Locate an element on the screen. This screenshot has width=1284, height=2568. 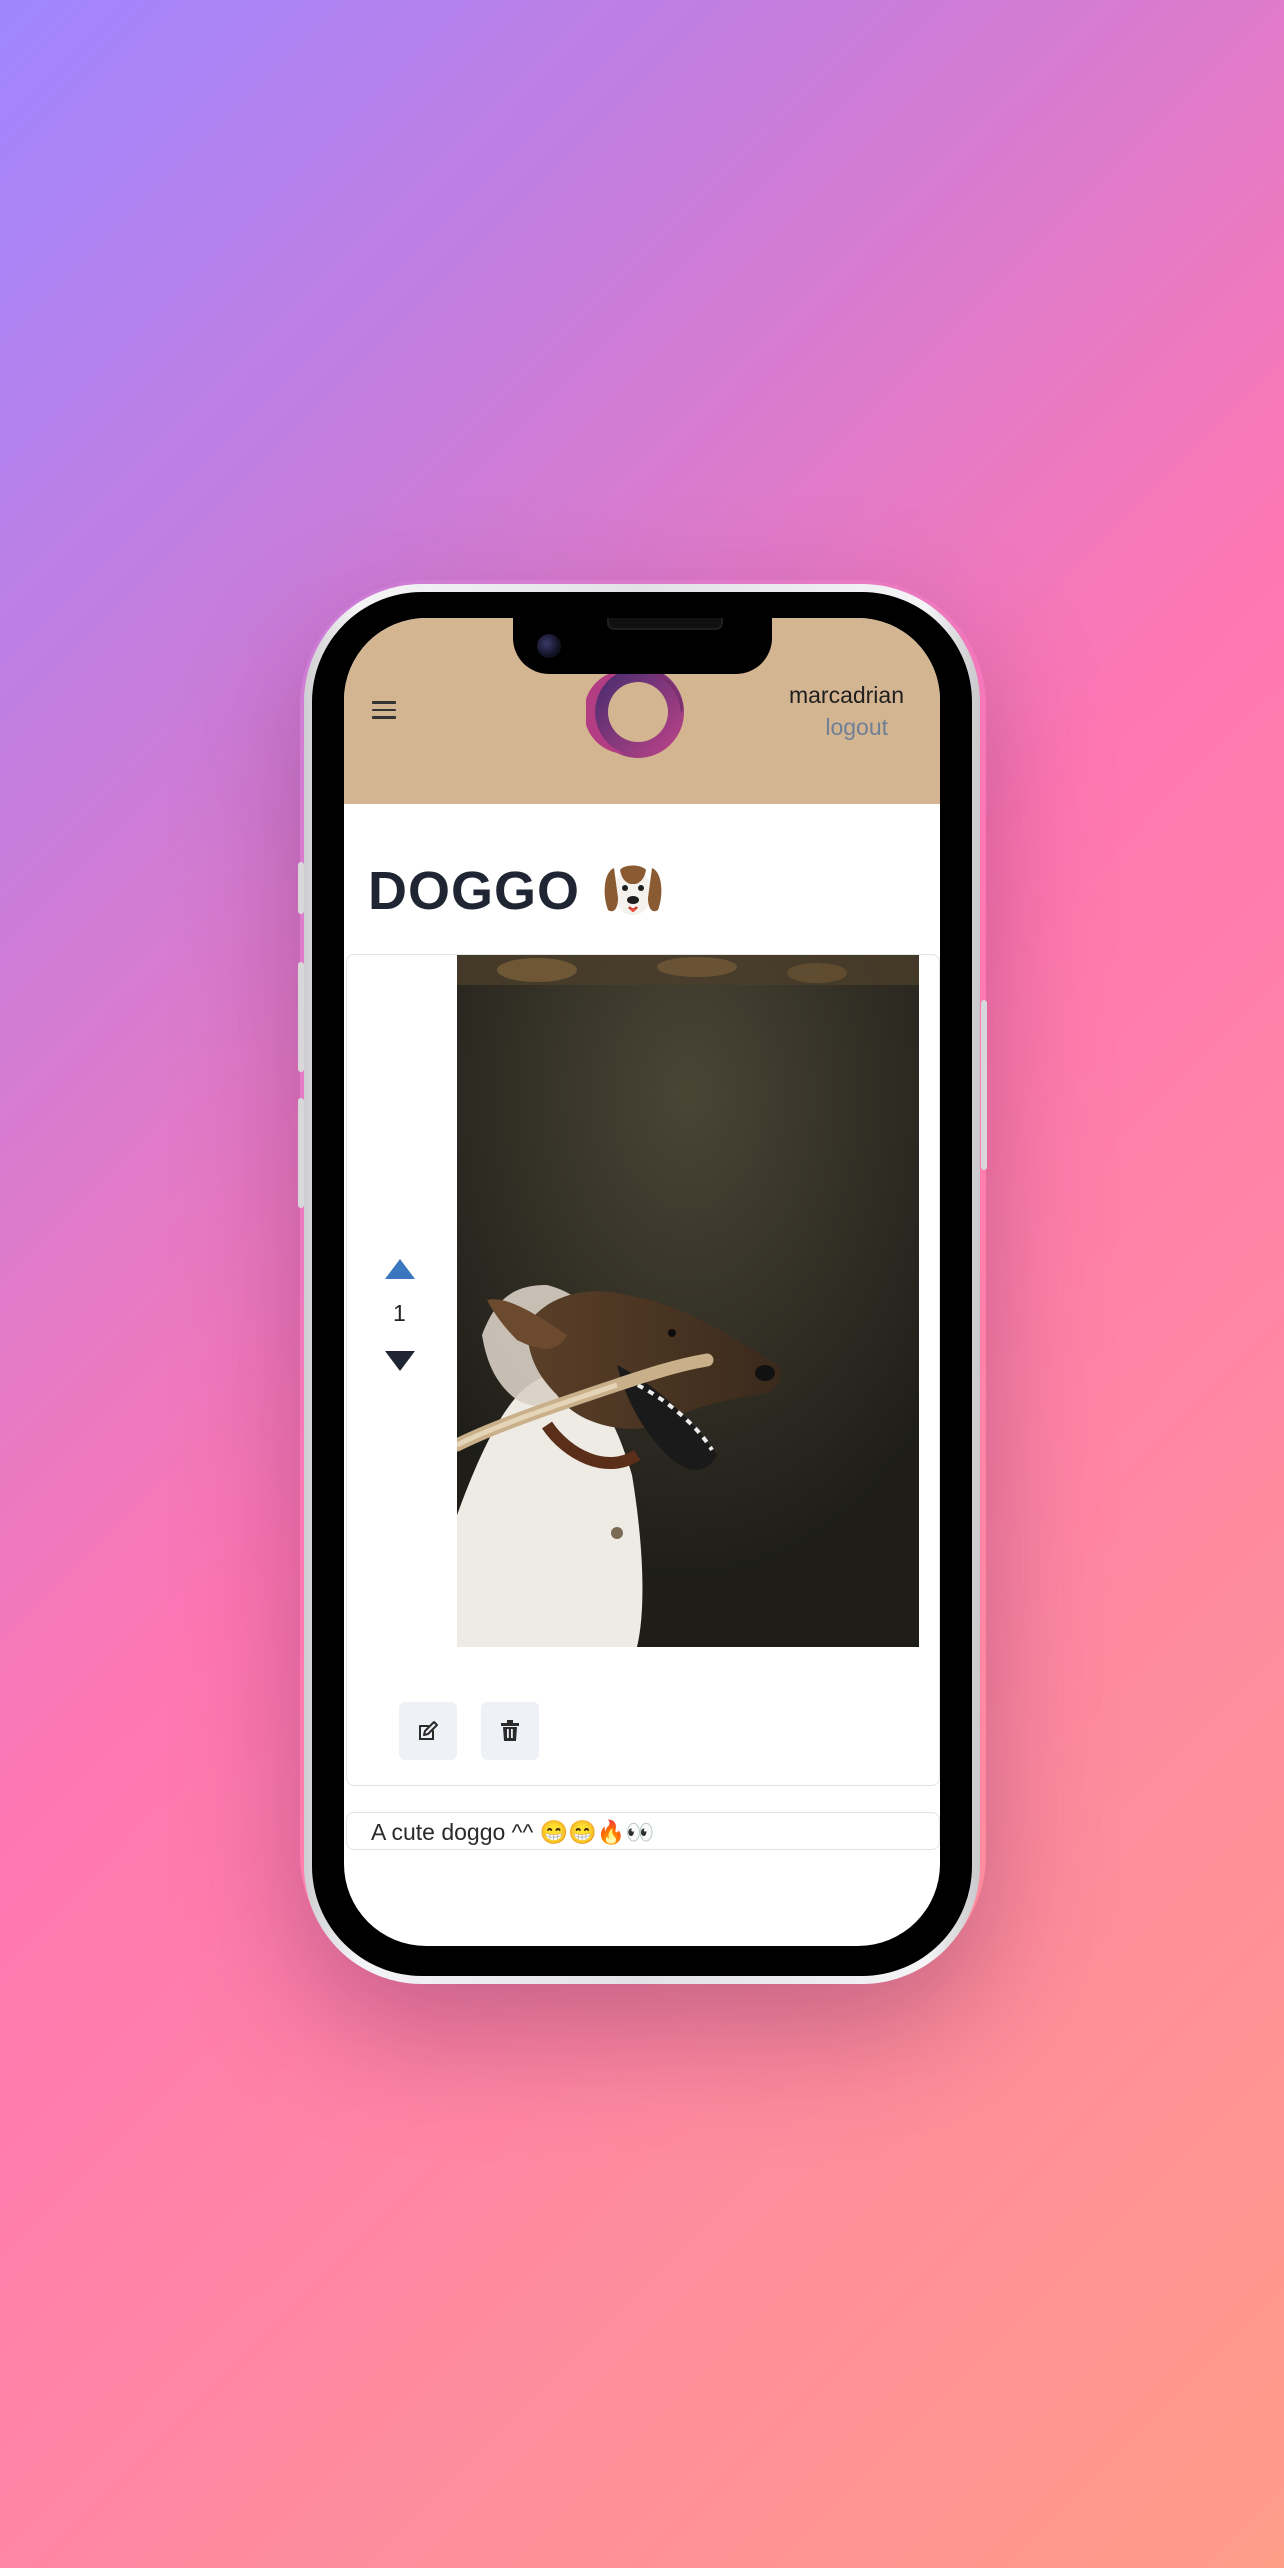
upvote-arrow-icon is located at coordinates (400, 1269).